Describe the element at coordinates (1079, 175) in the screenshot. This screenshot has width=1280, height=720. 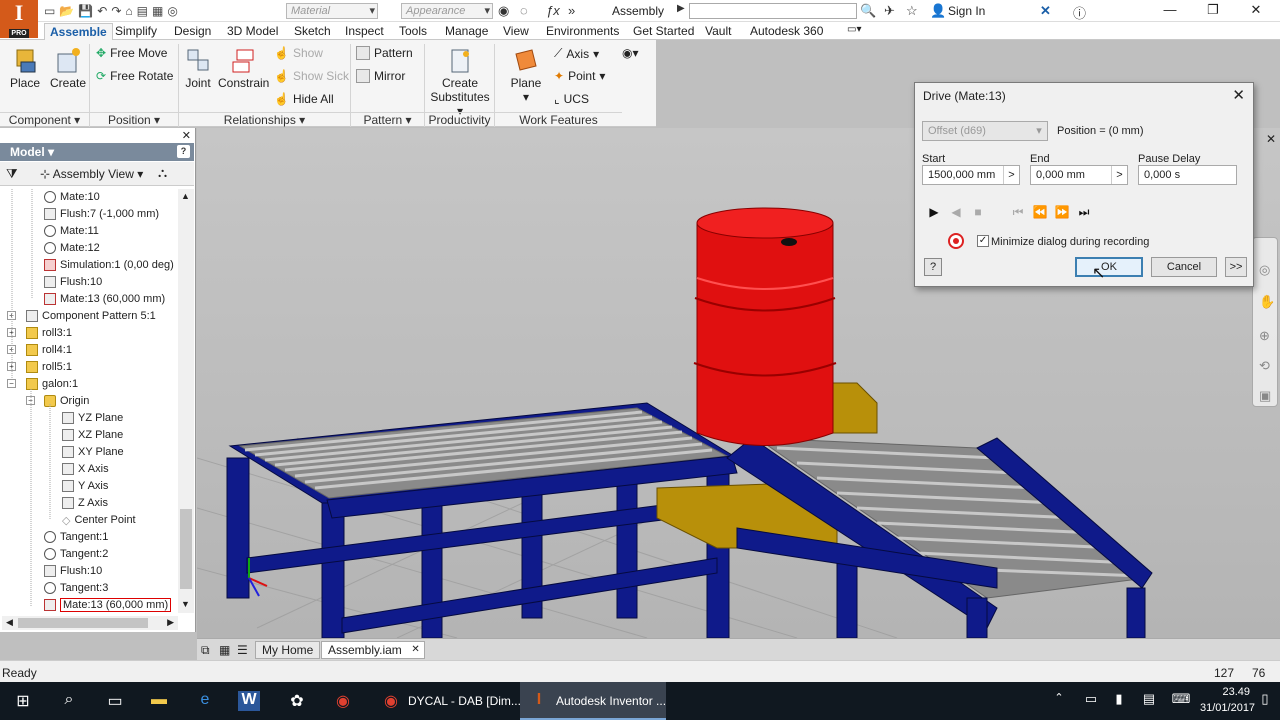
I see `end-input: 0,000 mm >` at that location.